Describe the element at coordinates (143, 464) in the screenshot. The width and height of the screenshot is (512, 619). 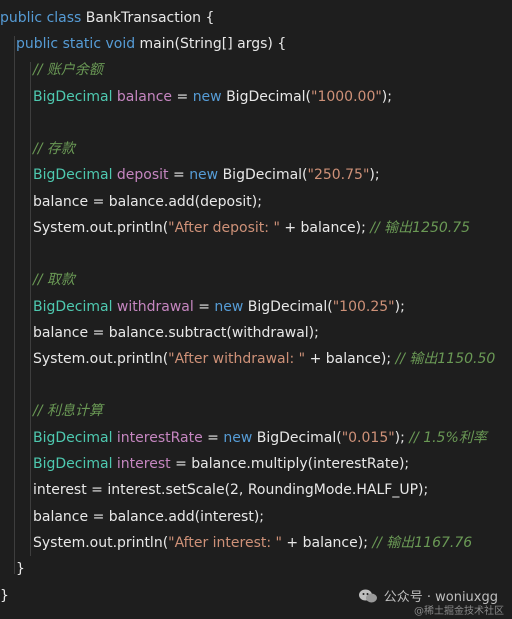
I see `variable: interest` at that location.